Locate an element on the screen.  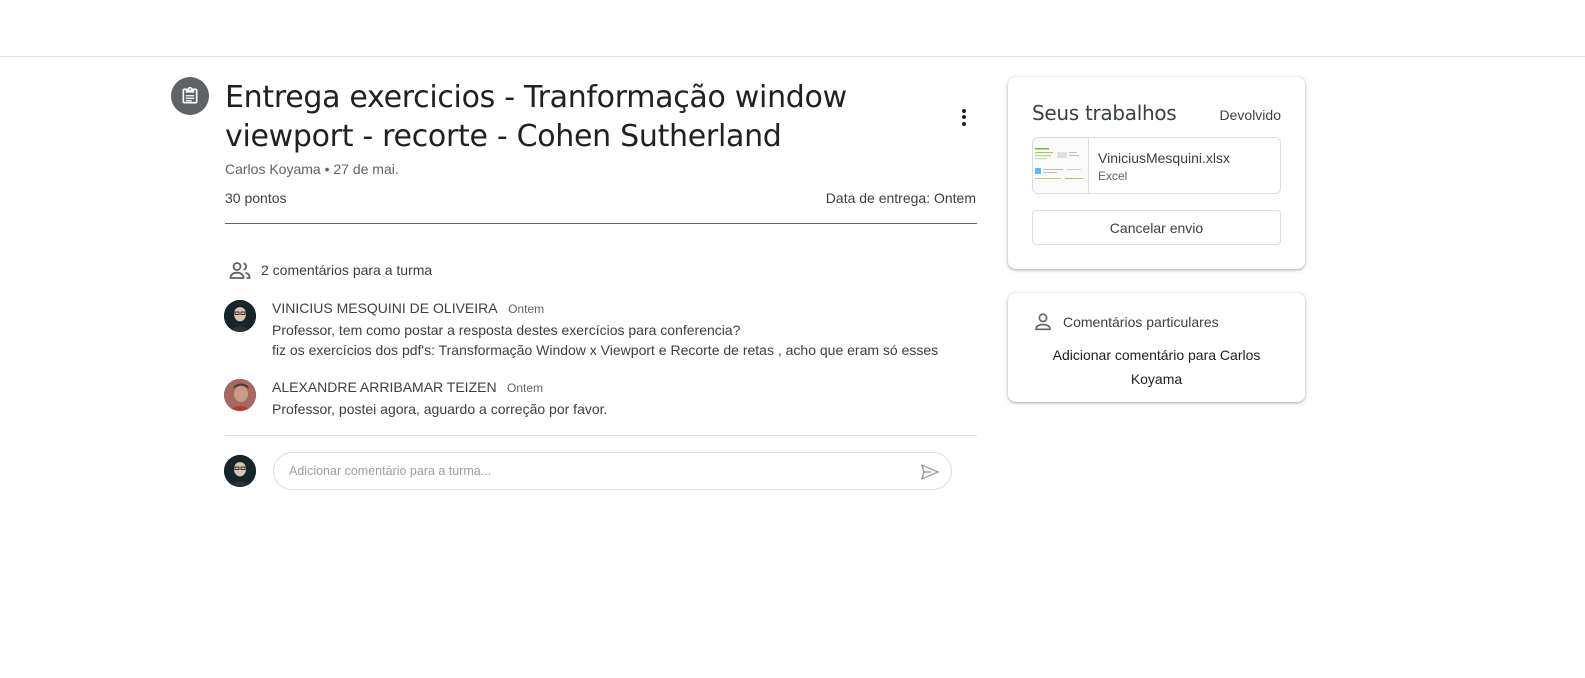
private-comments-header: Comentários particulares is located at coordinates (1125, 322).